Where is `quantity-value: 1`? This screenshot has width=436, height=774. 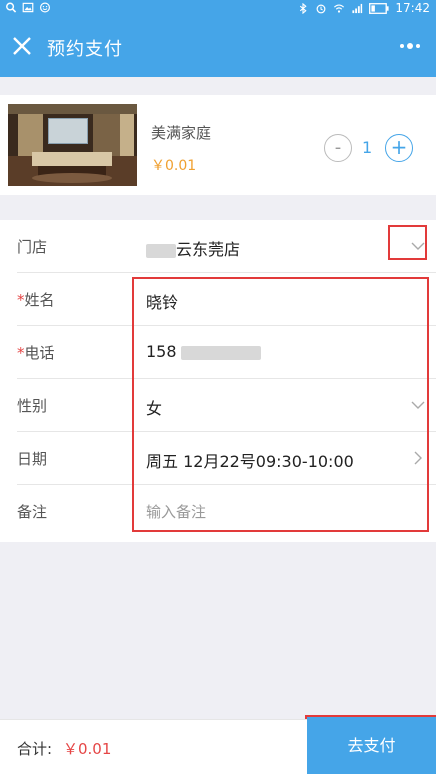 quantity-value: 1 is located at coordinates (367, 147).